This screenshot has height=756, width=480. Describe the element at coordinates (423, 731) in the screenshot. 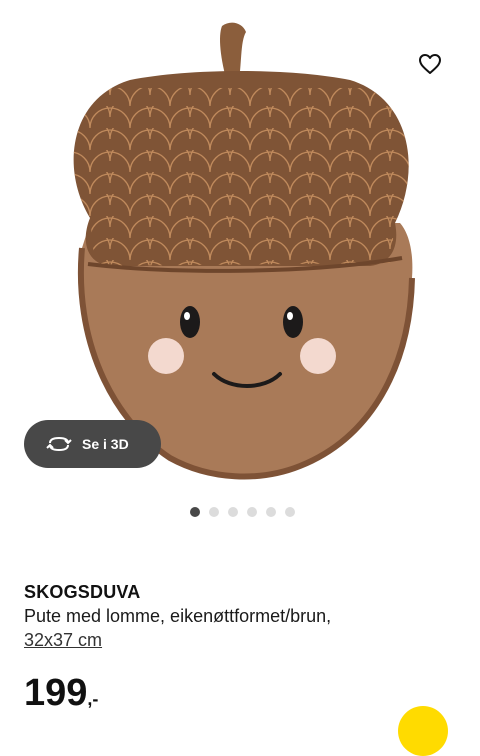

I see `add-to-cart-button` at that location.